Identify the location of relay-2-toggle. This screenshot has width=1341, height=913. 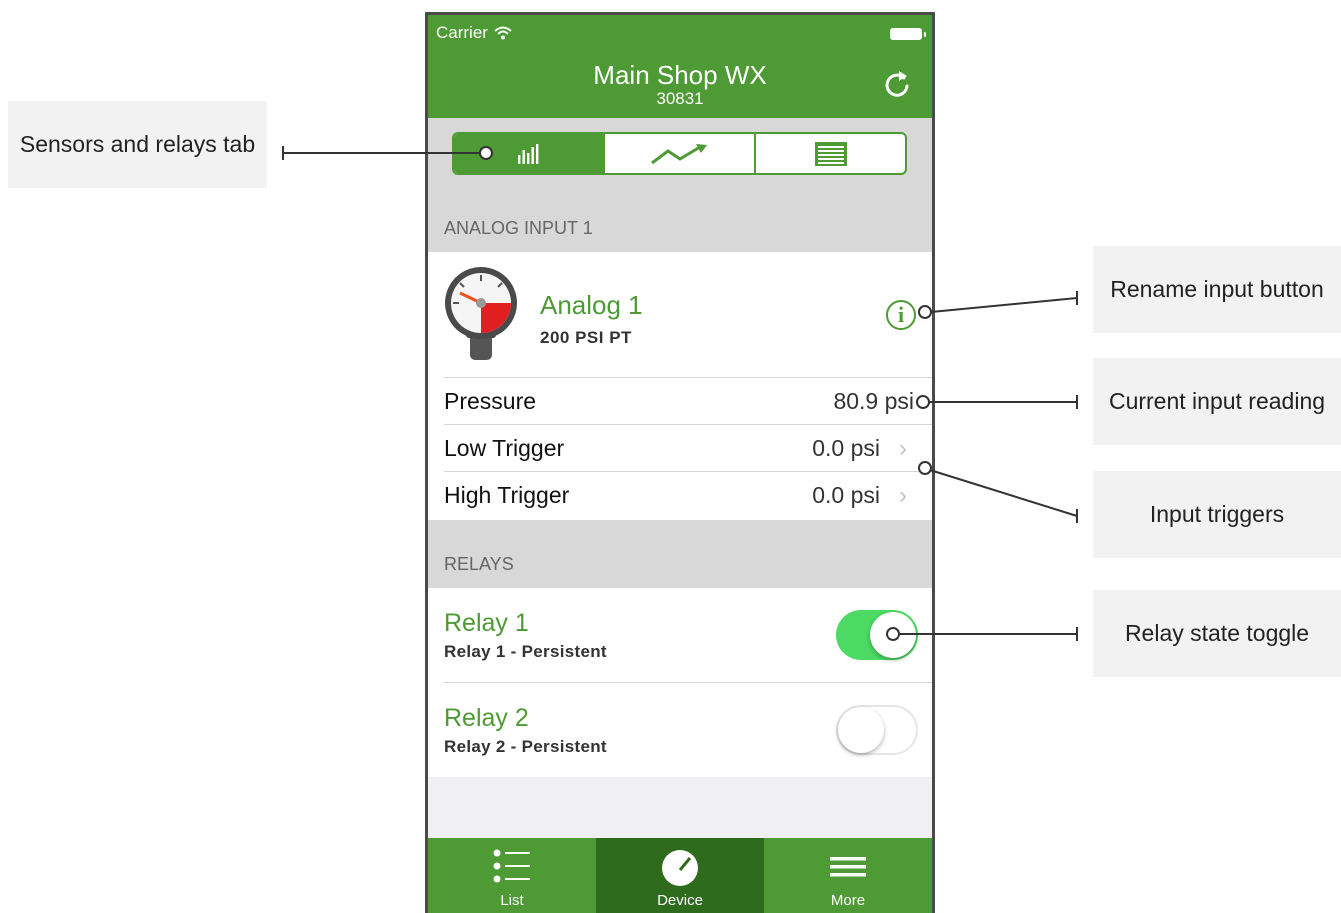
(877, 730).